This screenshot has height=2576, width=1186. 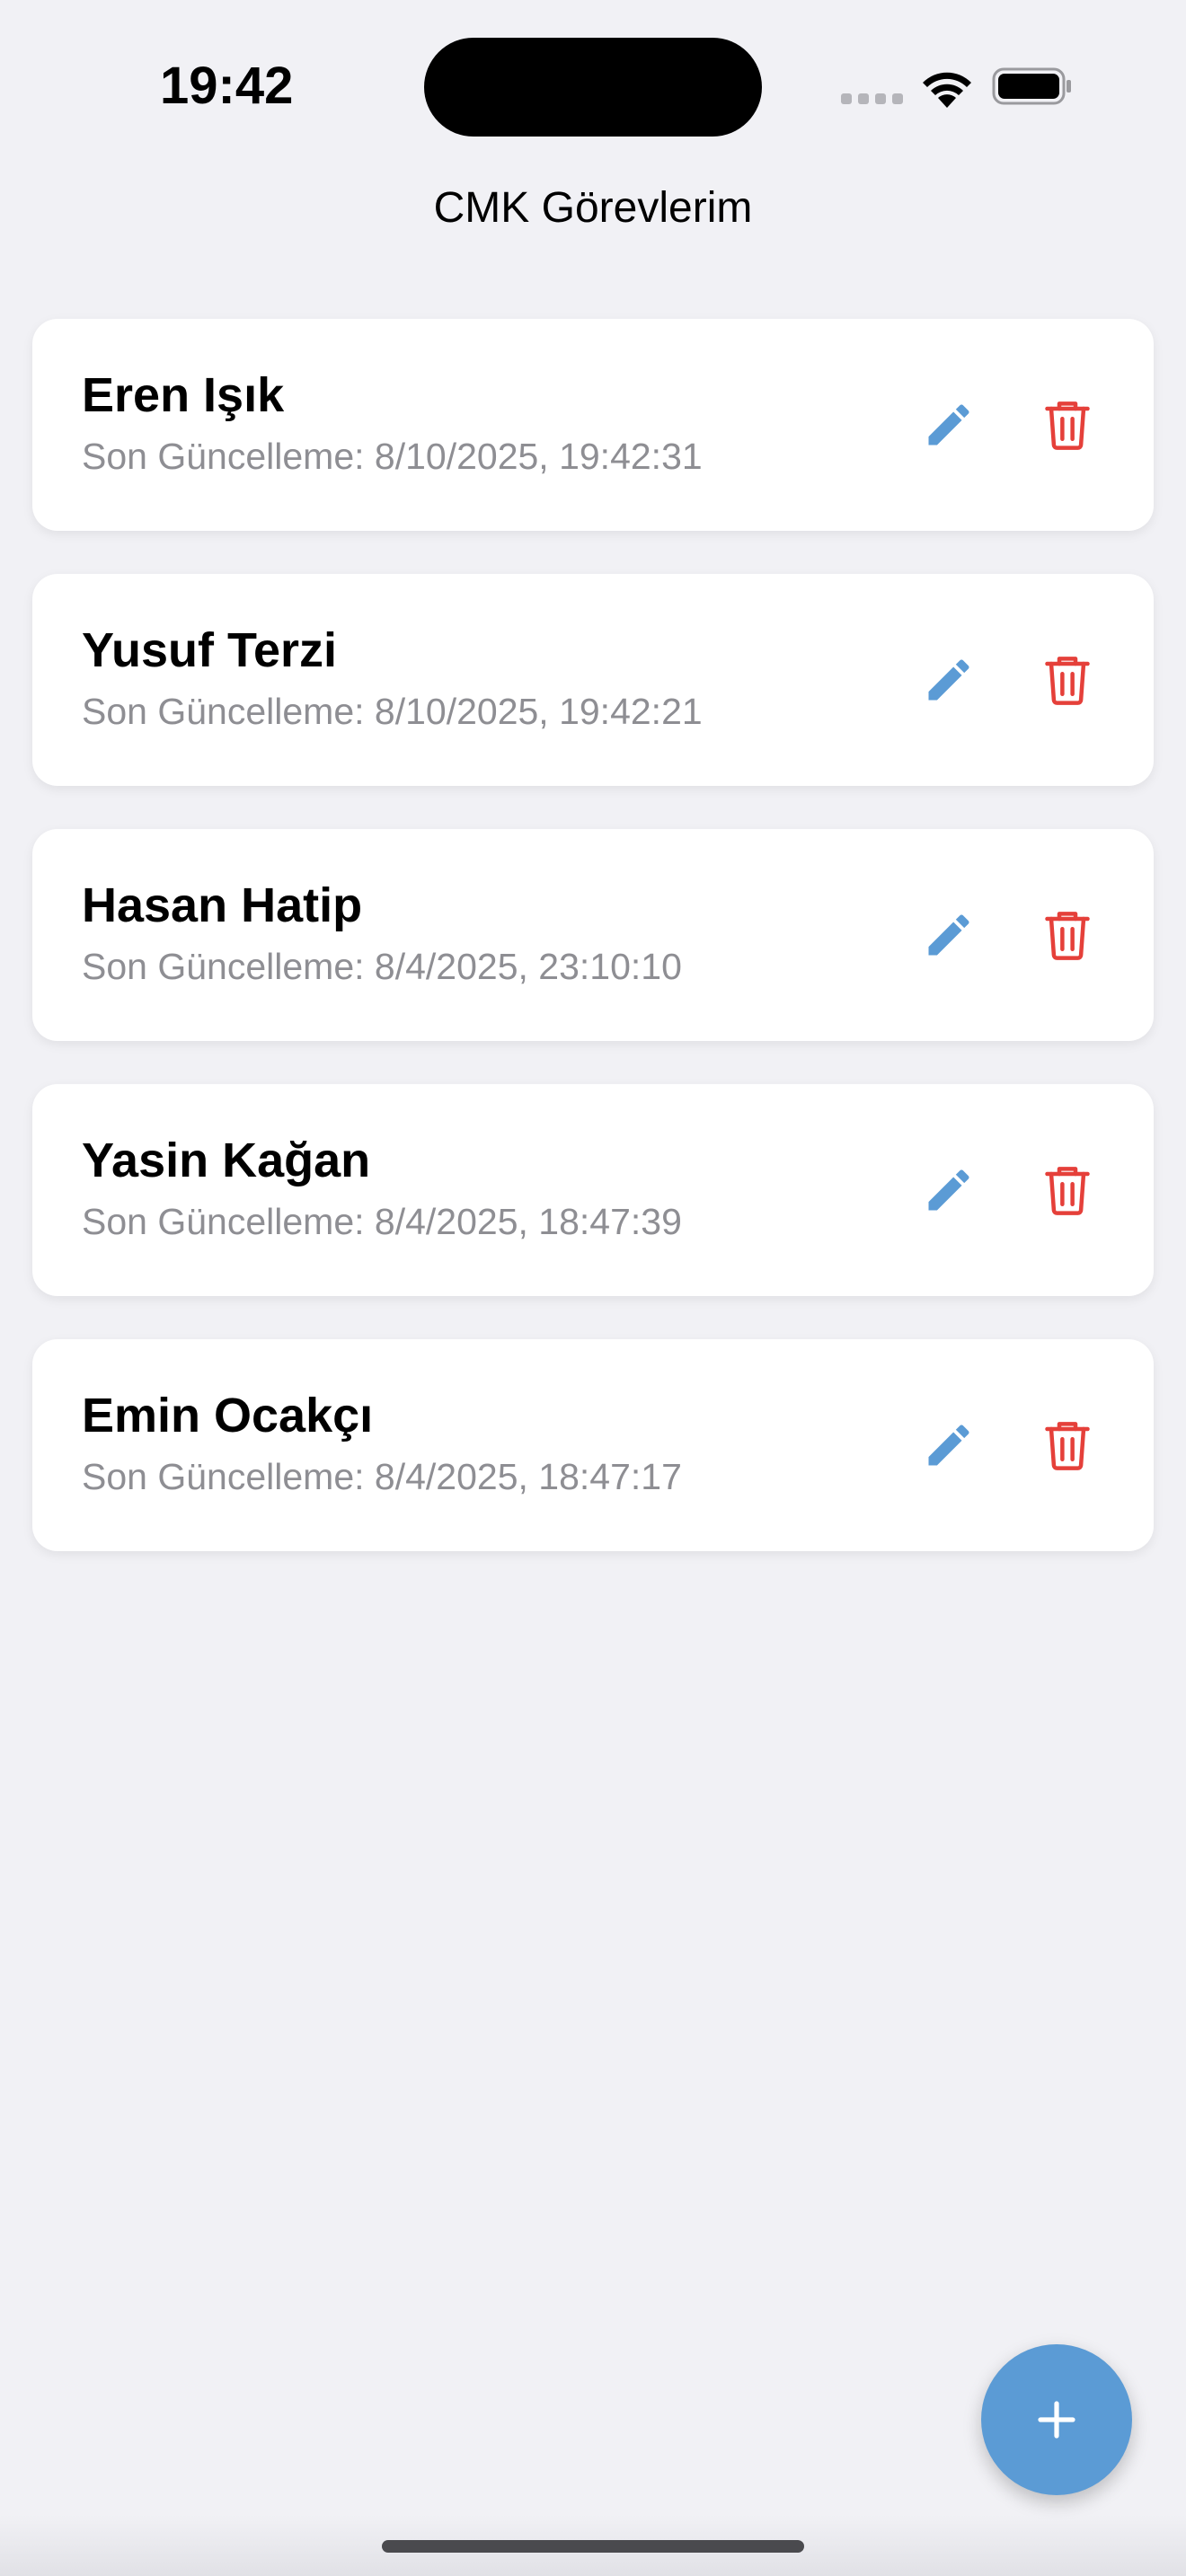 I want to click on task-name: Yasin Kağan, so click(x=226, y=1160).